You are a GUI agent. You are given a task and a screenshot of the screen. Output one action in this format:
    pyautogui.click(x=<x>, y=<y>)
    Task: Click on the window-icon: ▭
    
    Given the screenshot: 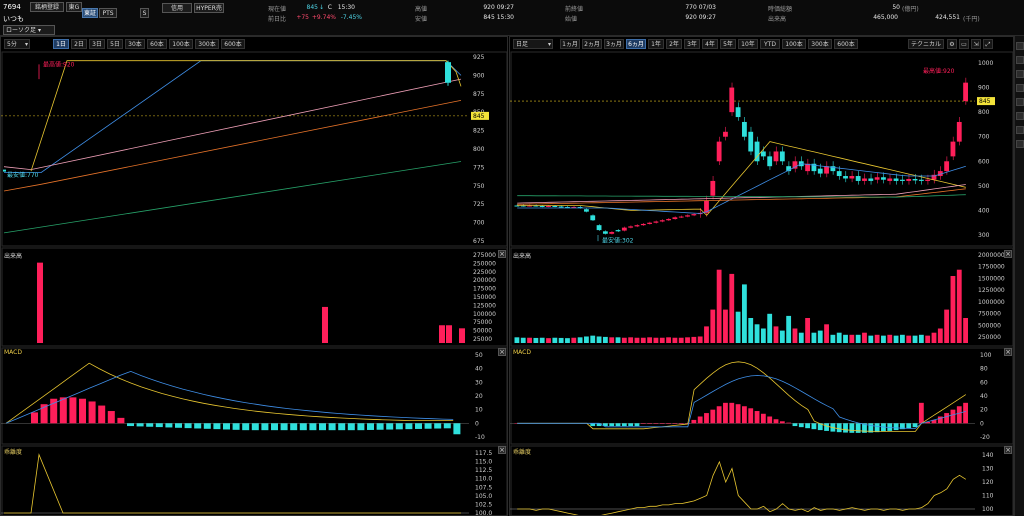 What is the action you would take?
    pyautogui.click(x=964, y=44)
    